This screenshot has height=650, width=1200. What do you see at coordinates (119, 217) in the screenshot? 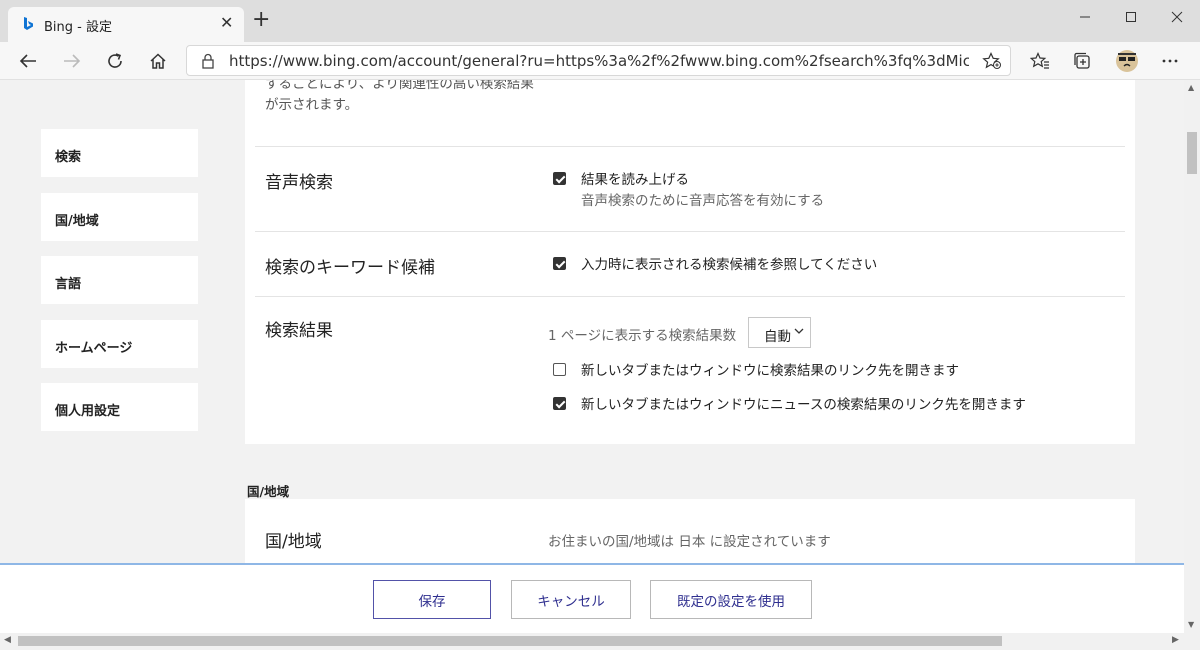
I see `sidebar-item-region: 国/地域` at bounding box center [119, 217].